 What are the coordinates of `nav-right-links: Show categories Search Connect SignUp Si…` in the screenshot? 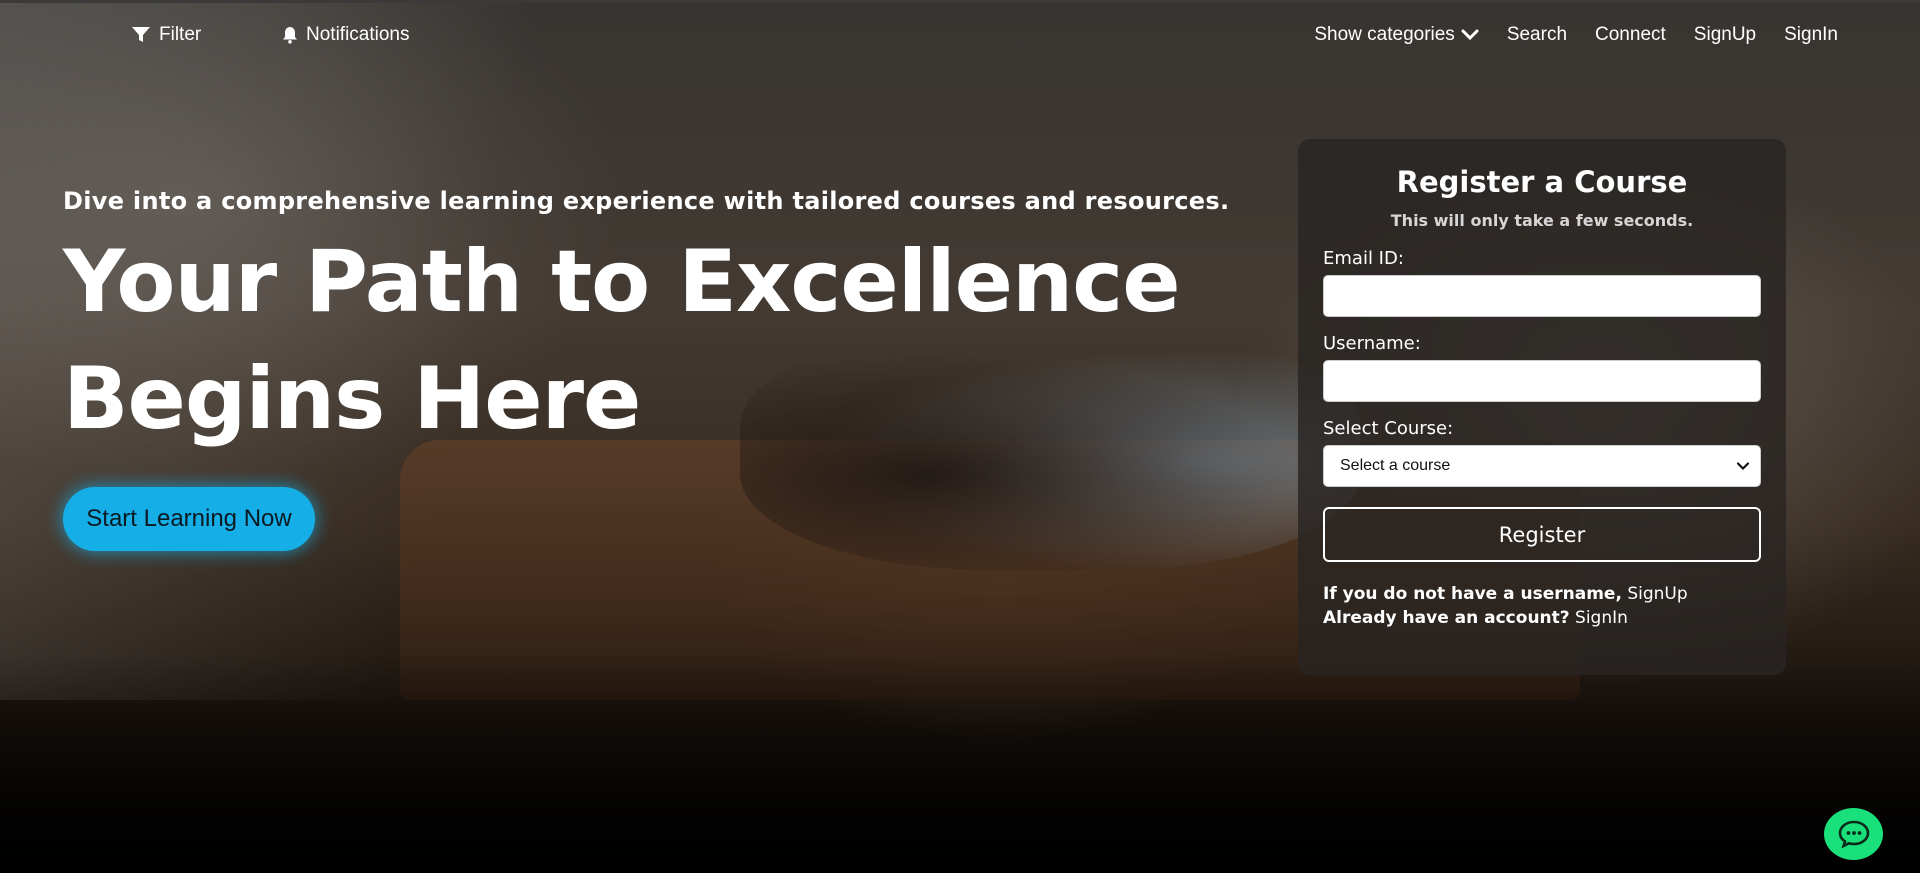 It's located at (1576, 35).